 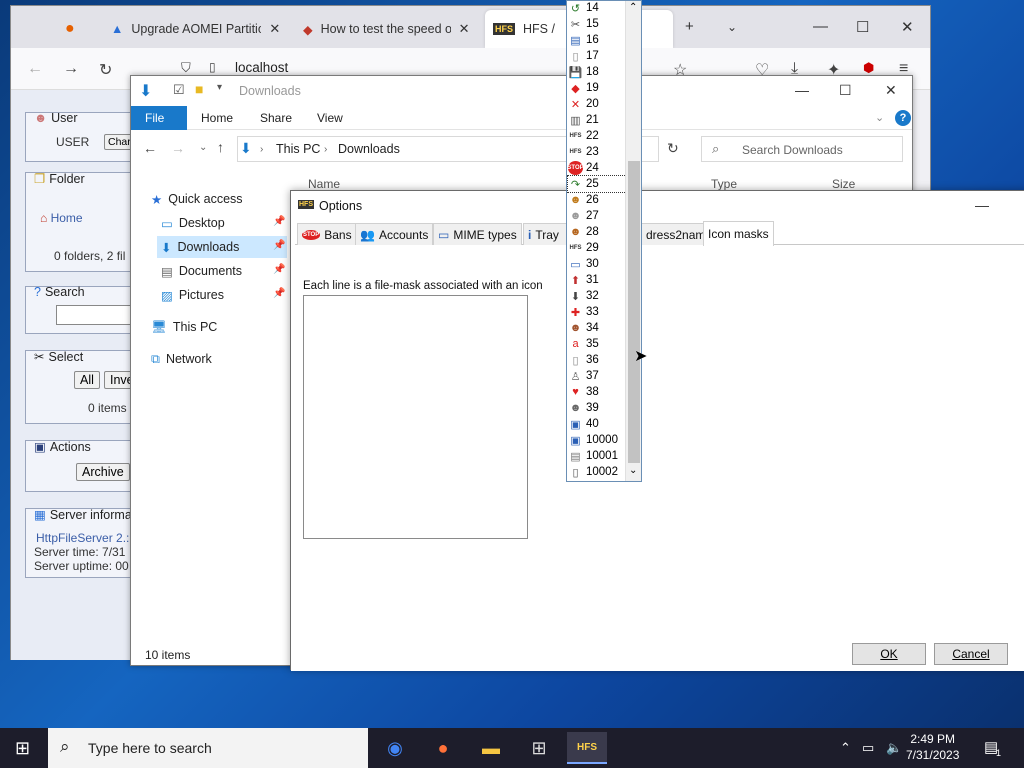 I want to click on tab-icon-masks: Icon masks, so click(x=738, y=233).